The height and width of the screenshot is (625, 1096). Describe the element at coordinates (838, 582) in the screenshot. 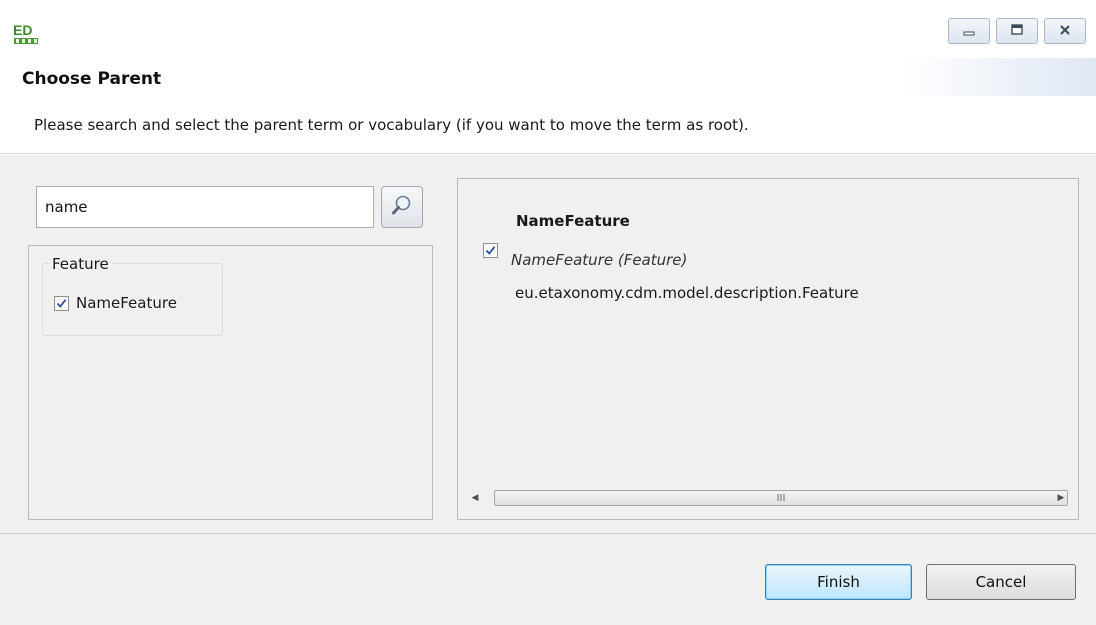

I see `finish-button: Finish` at that location.